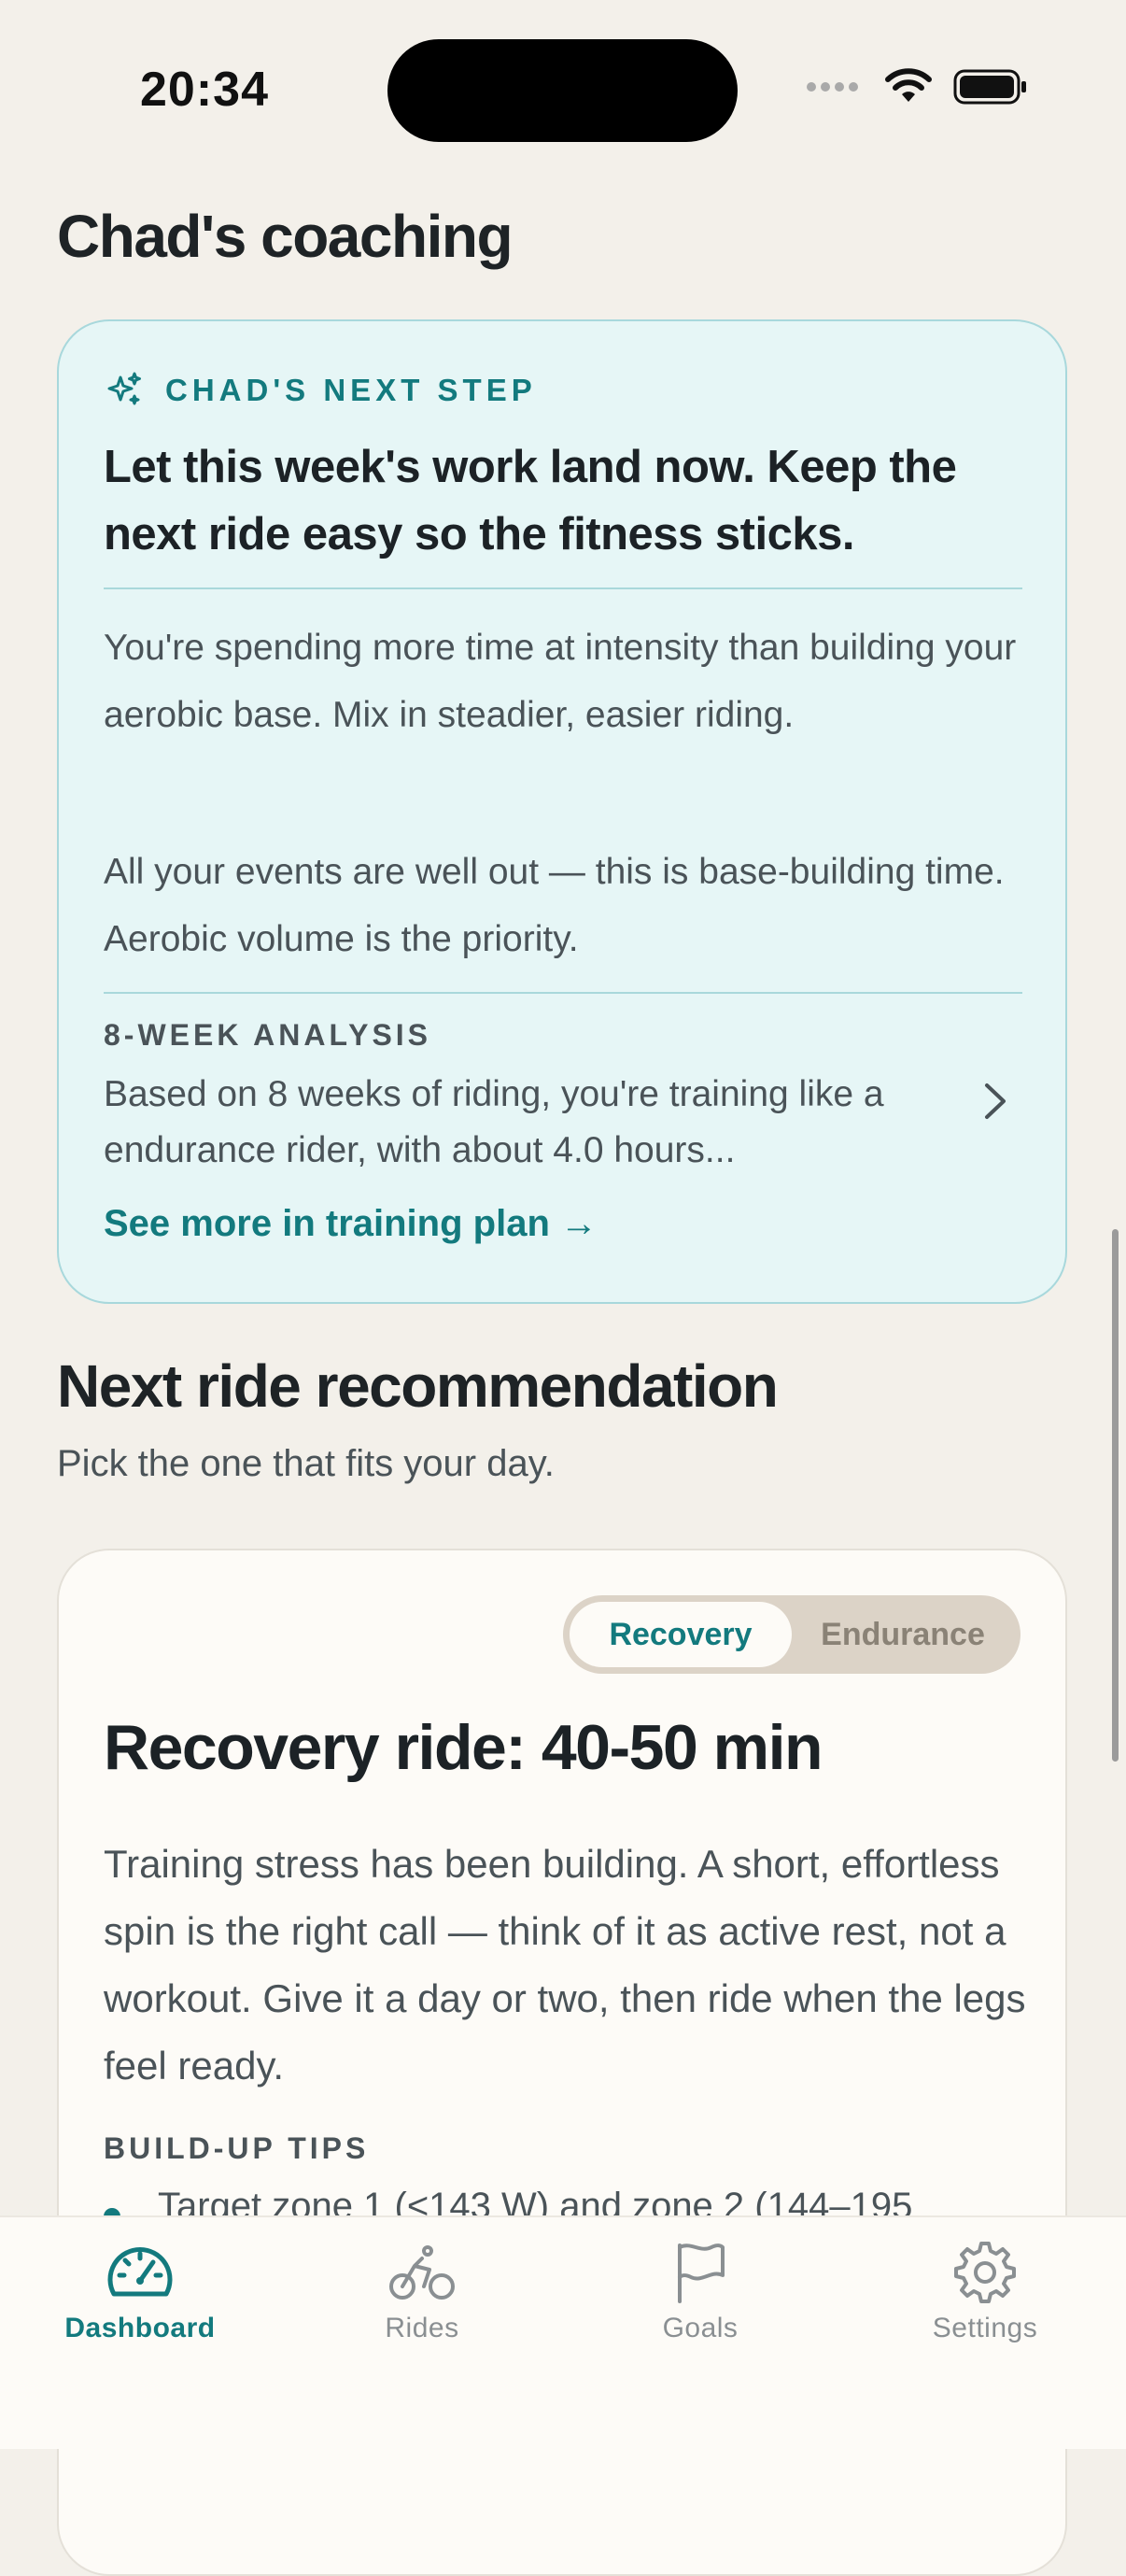 The height and width of the screenshot is (2576, 1126). What do you see at coordinates (985, 2328) in the screenshot?
I see `tab-label: Settings` at bounding box center [985, 2328].